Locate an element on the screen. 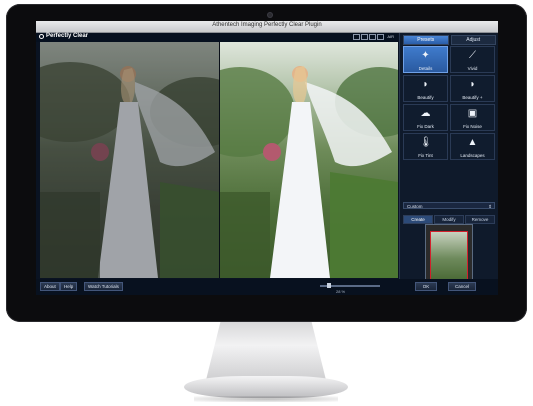  tab-adjust: Adjust is located at coordinates (473, 40).